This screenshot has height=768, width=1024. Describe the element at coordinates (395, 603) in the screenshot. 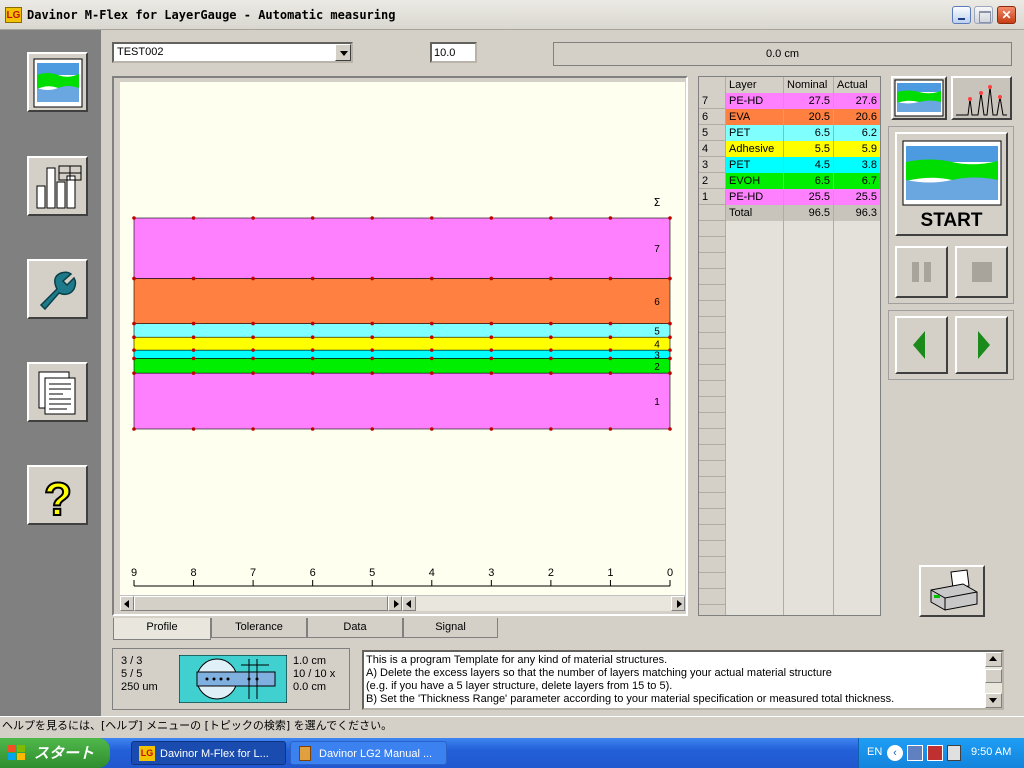

I see `scroll-mid-right-arrow` at that location.